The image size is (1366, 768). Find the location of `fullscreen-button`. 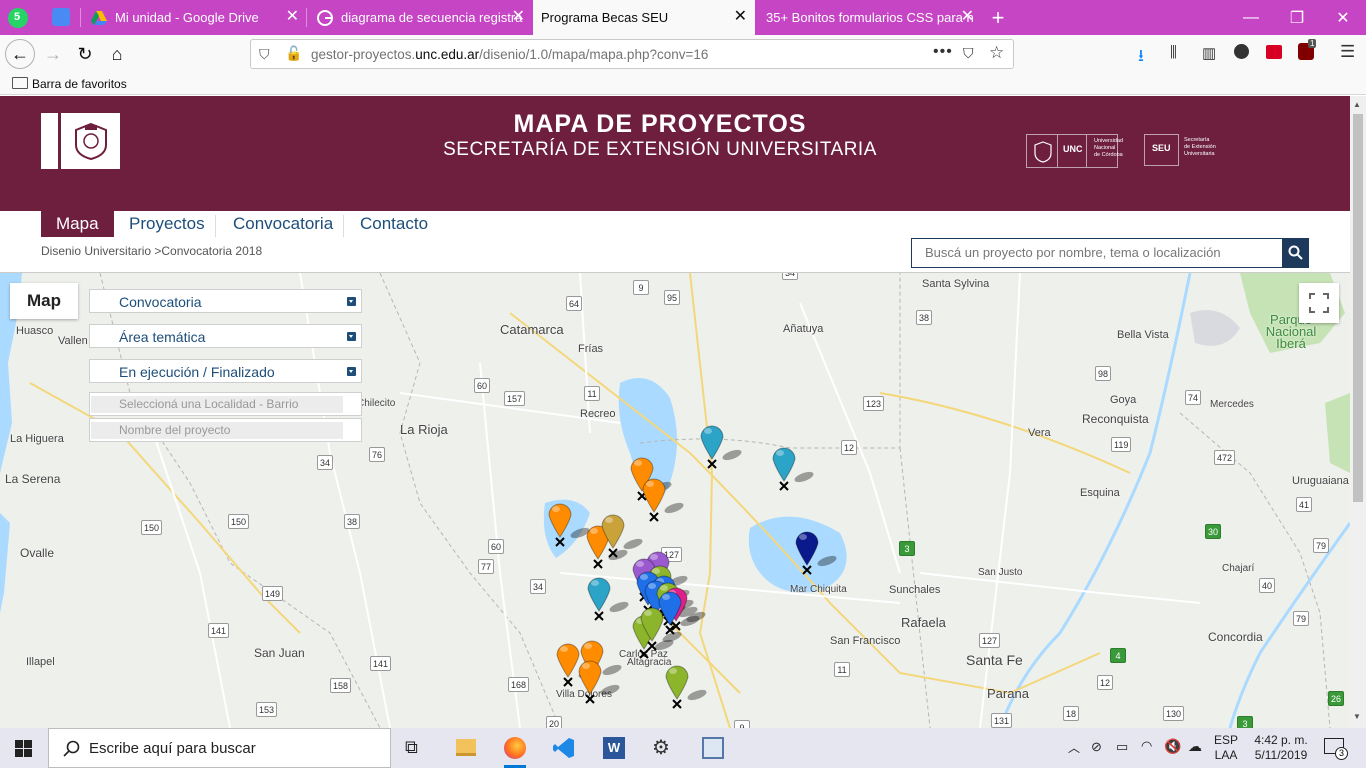

fullscreen-button is located at coordinates (1319, 303).